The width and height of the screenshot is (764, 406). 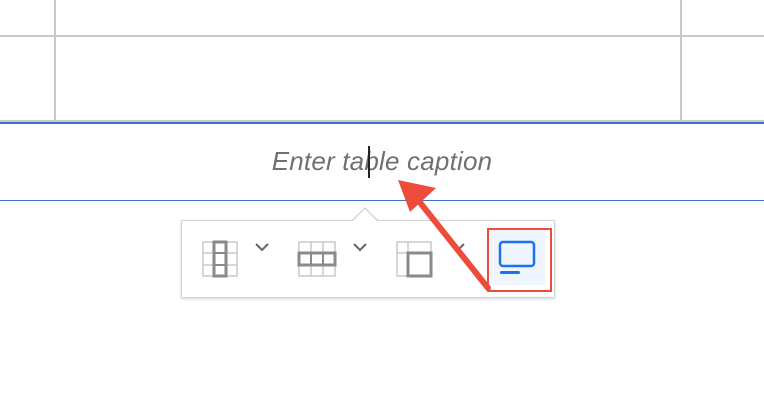 What do you see at coordinates (240, 259) in the screenshot?
I see `table-column-dropdown` at bounding box center [240, 259].